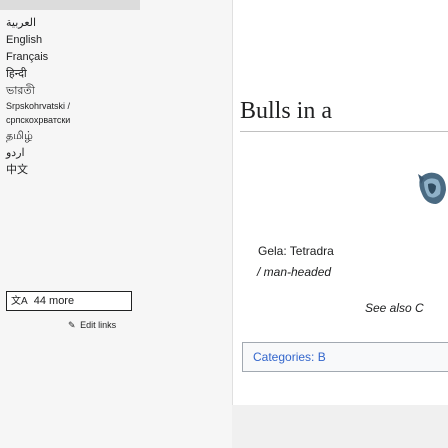 The height and width of the screenshot is (448, 448). What do you see at coordinates (72, 325) in the screenshot?
I see `pencil-icon: ✎` at bounding box center [72, 325].